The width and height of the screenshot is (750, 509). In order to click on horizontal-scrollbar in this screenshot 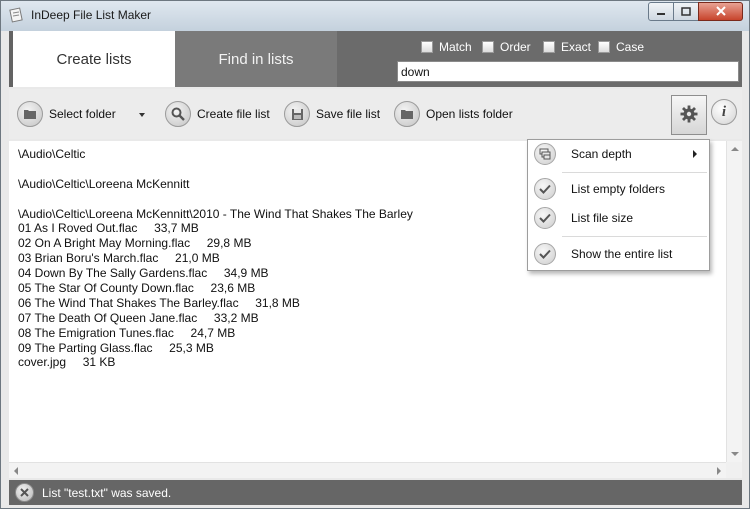, I will do `click(367, 470)`.